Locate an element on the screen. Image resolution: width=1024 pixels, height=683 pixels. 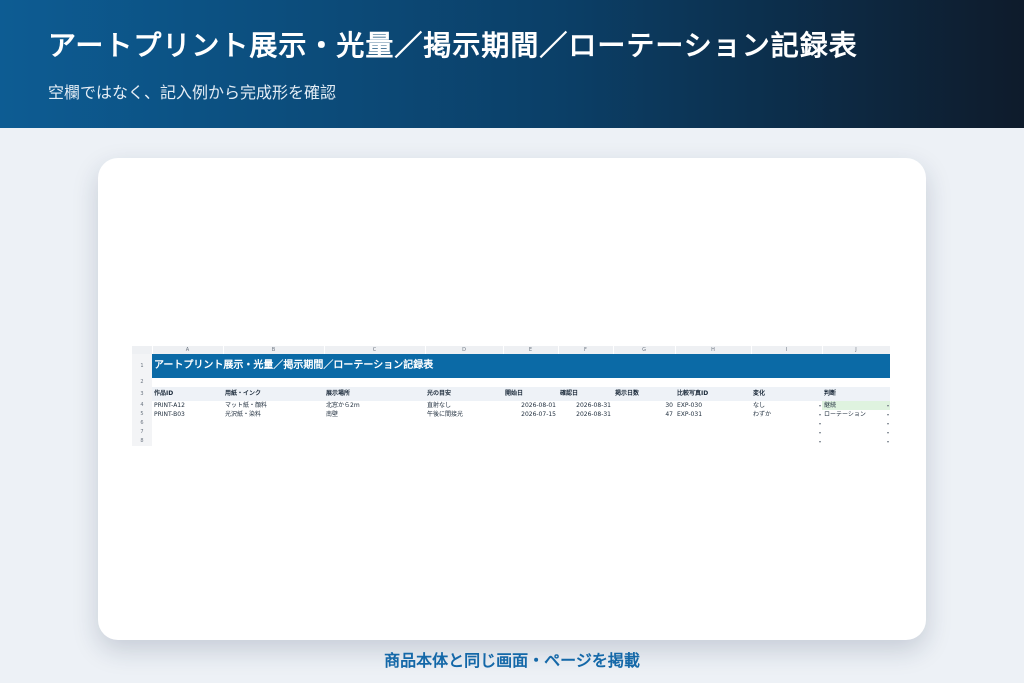
column-header: I is located at coordinates (787, 350).